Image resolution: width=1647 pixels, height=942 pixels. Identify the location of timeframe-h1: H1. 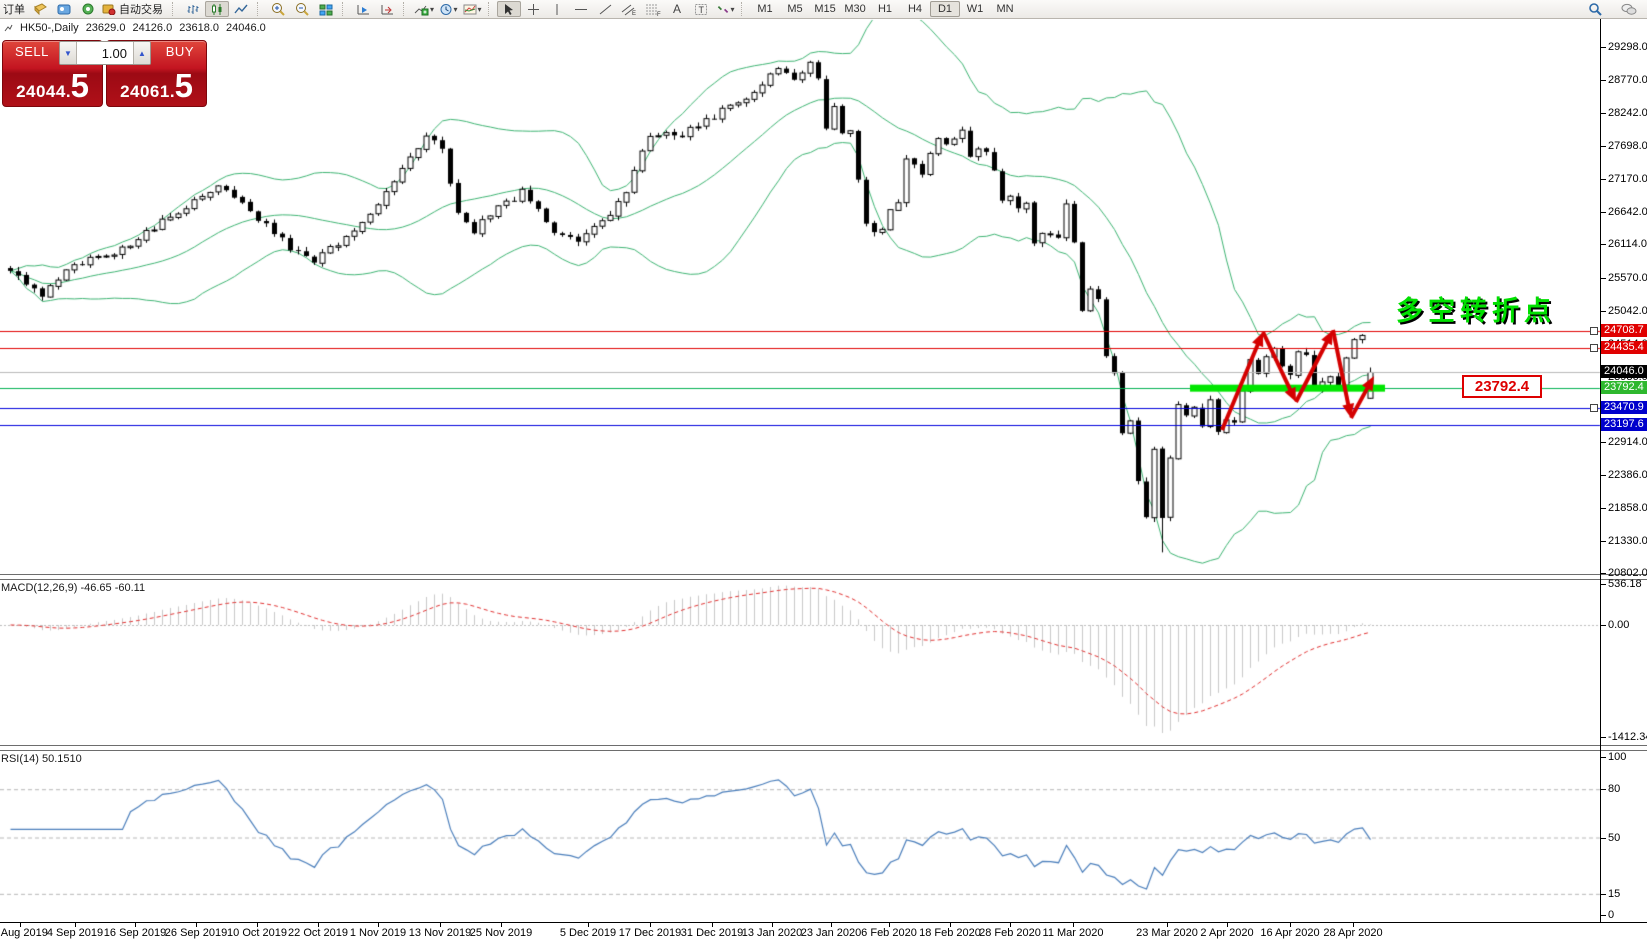
(885, 9).